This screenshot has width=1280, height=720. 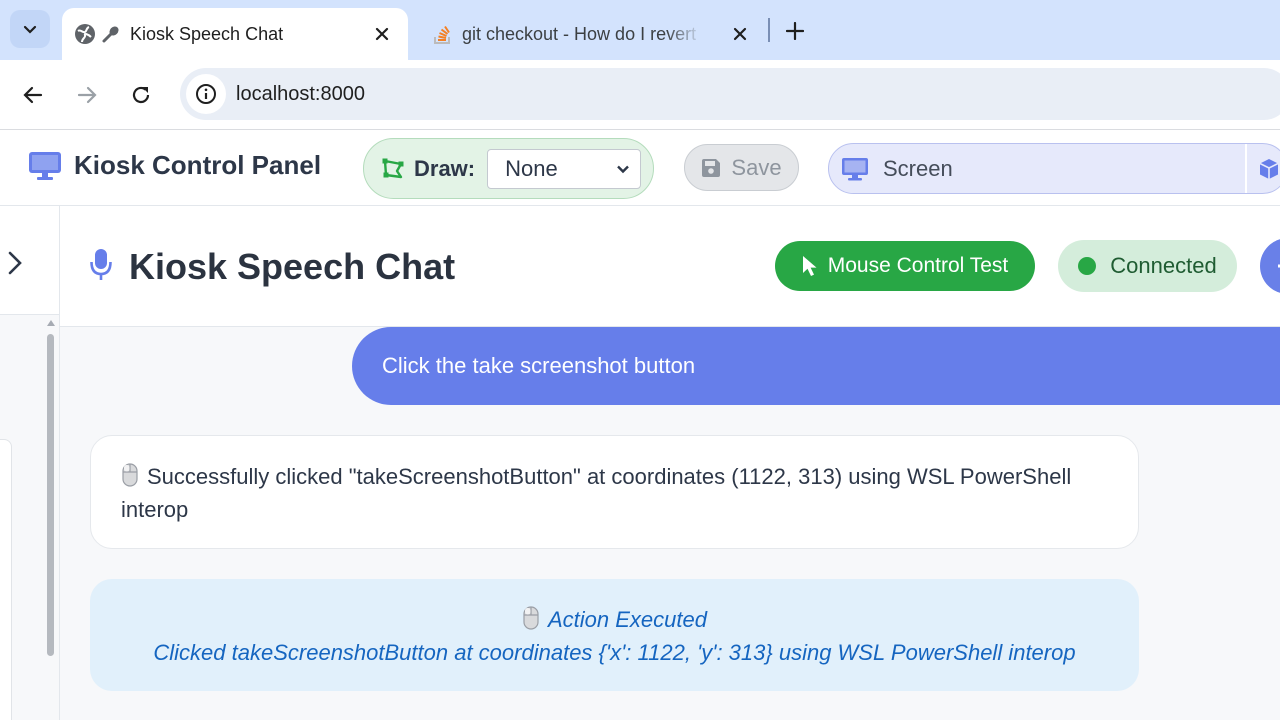 What do you see at coordinates (1163, 265) in the screenshot?
I see `connection-status-label: Connected` at bounding box center [1163, 265].